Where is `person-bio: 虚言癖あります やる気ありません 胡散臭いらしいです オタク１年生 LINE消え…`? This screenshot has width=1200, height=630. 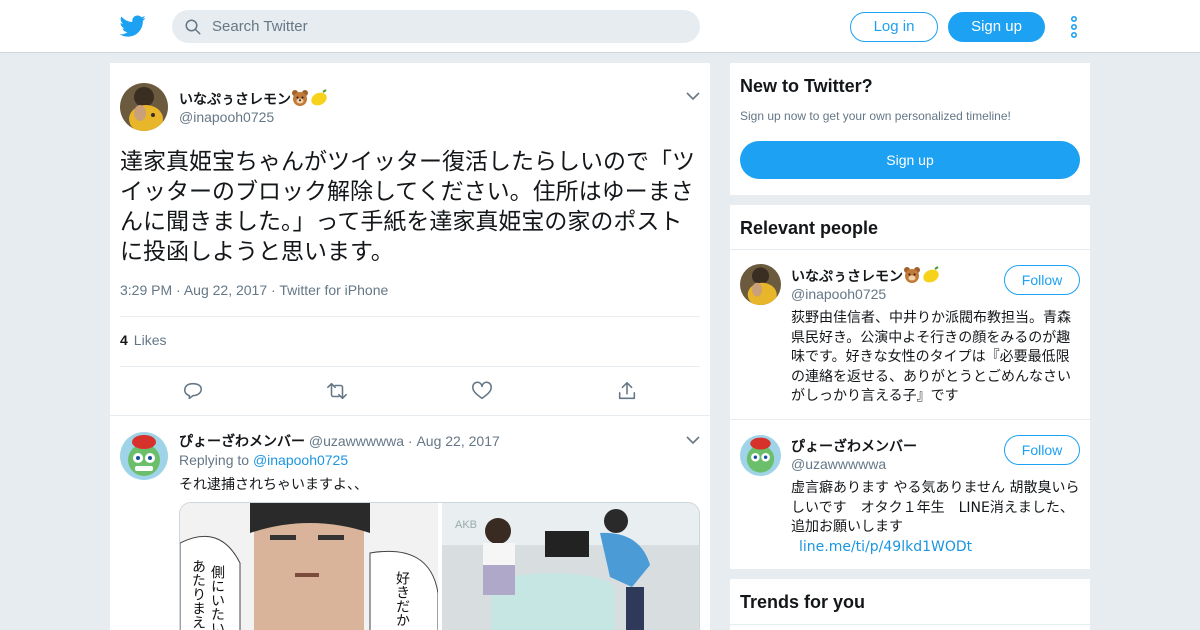
person-bio: 虚言癖あります やる気ありません 胡散臭いらしいです オタク１年生 LINE消え… is located at coordinates (936, 518).